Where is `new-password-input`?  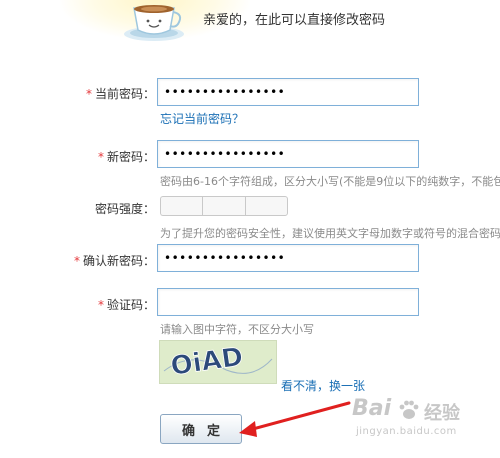
new-password-input is located at coordinates (288, 154).